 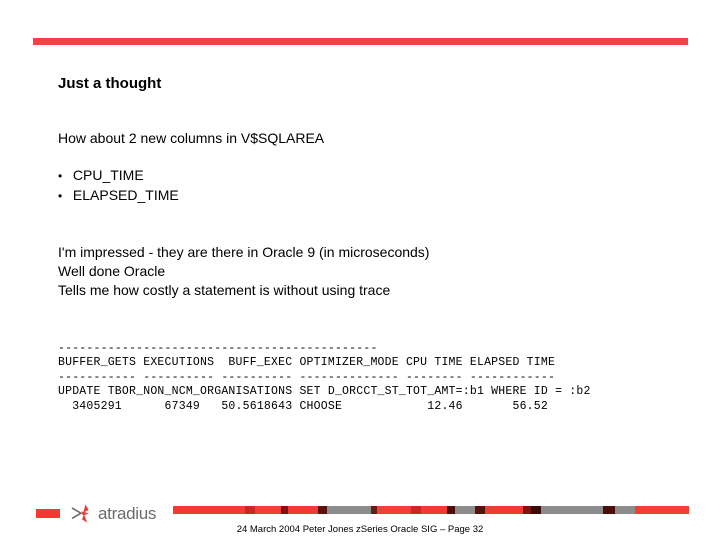 What do you see at coordinates (360, 41) in the screenshot?
I see `top-accent-rule` at bounding box center [360, 41].